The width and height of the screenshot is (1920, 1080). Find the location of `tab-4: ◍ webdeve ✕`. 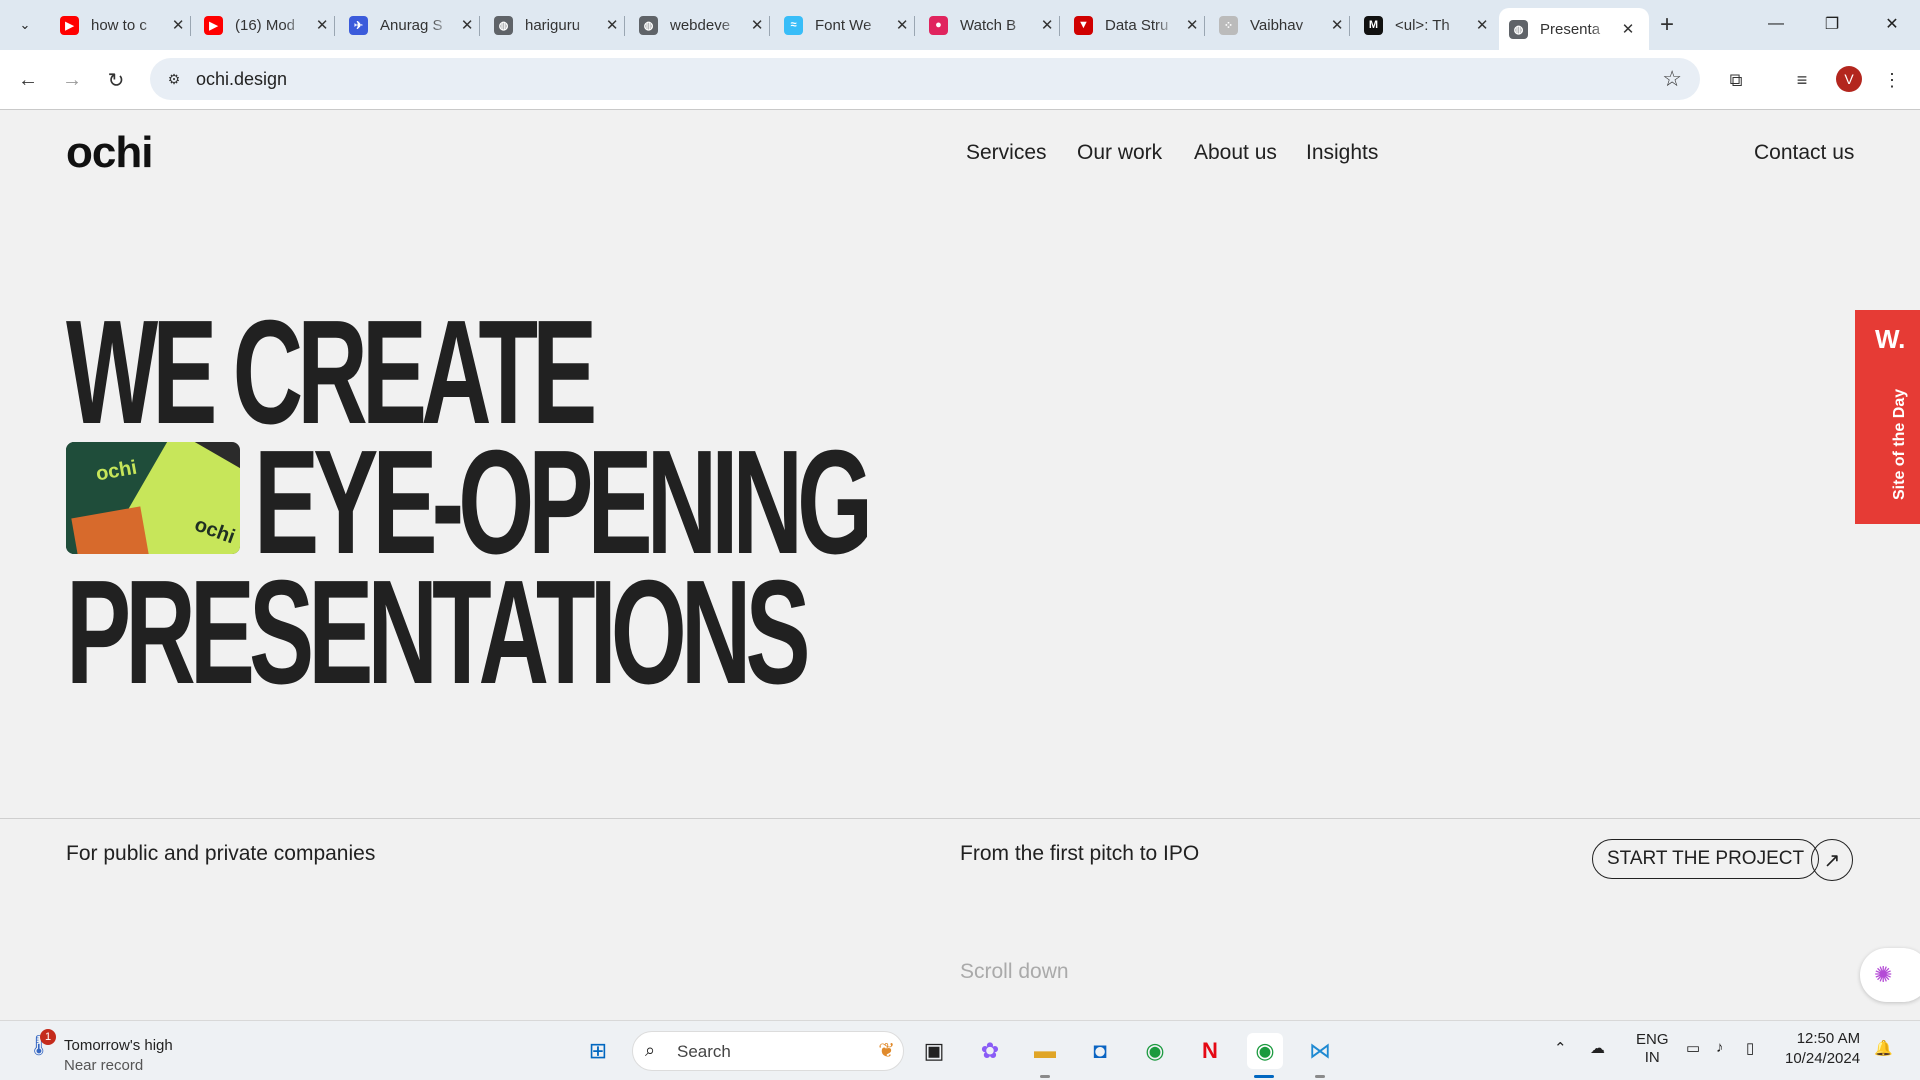

tab-4: ◍ webdeve ✕ is located at coordinates (698, 25).